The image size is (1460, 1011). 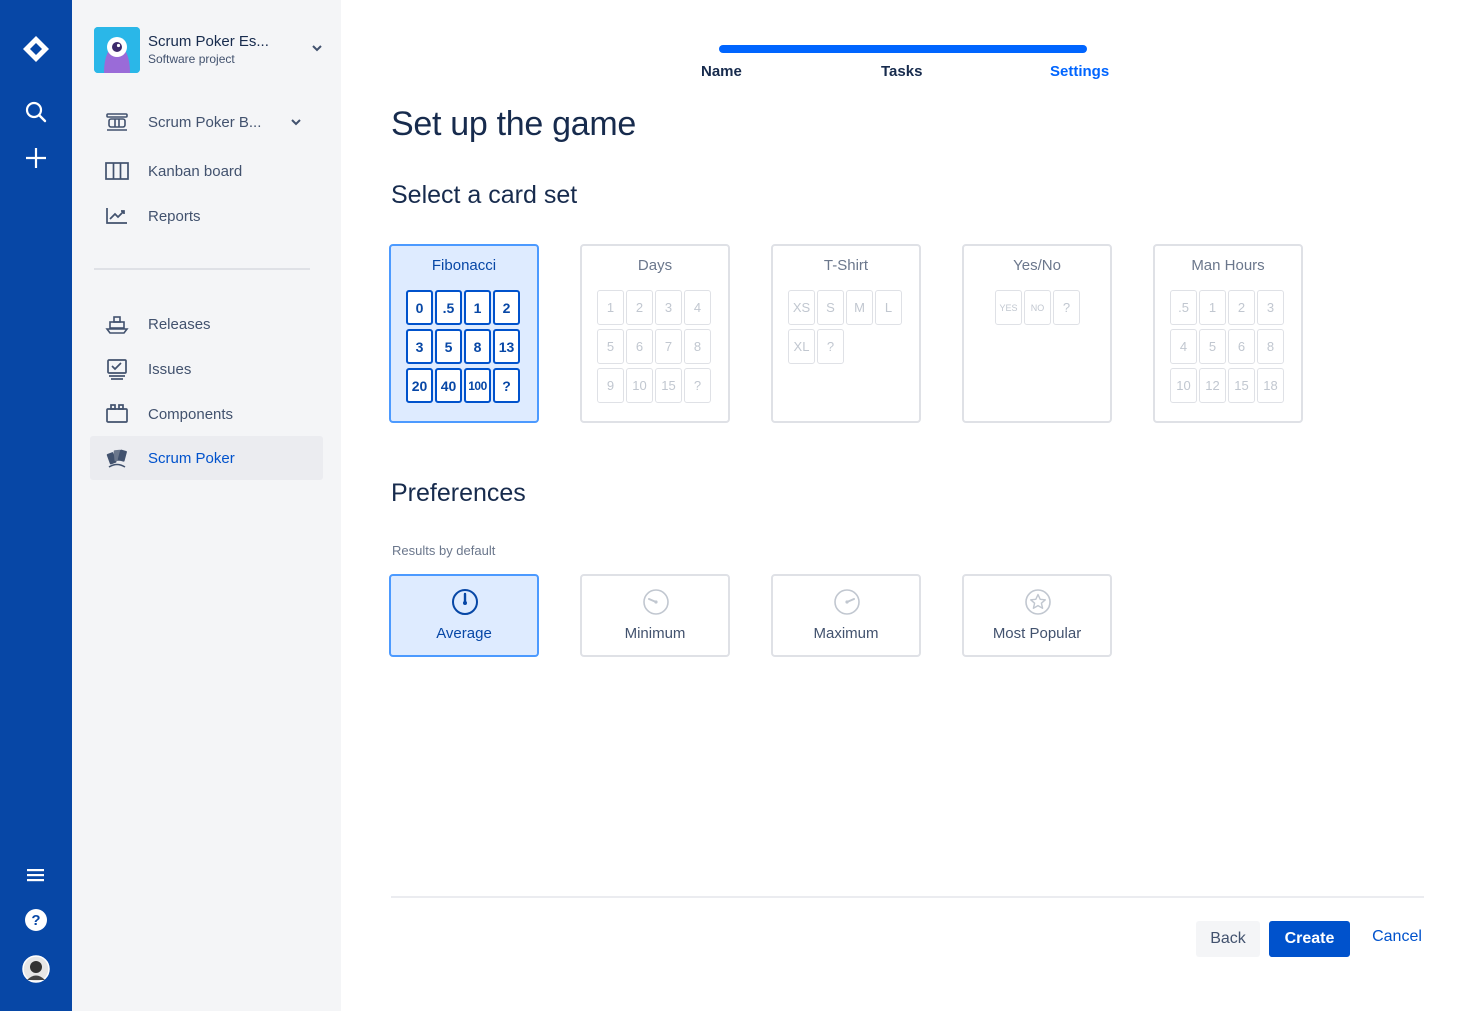 I want to click on card-set-yes-no: Yes/No YES NO ?, so click(x=1037, y=333).